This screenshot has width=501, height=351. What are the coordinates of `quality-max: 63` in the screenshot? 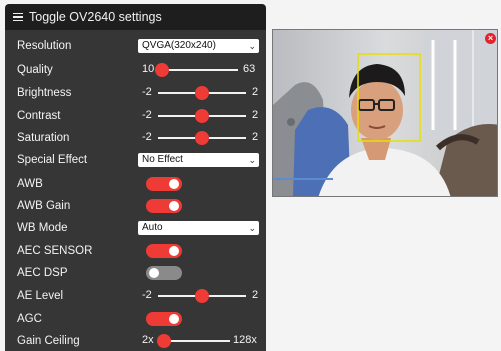 It's located at (249, 69).